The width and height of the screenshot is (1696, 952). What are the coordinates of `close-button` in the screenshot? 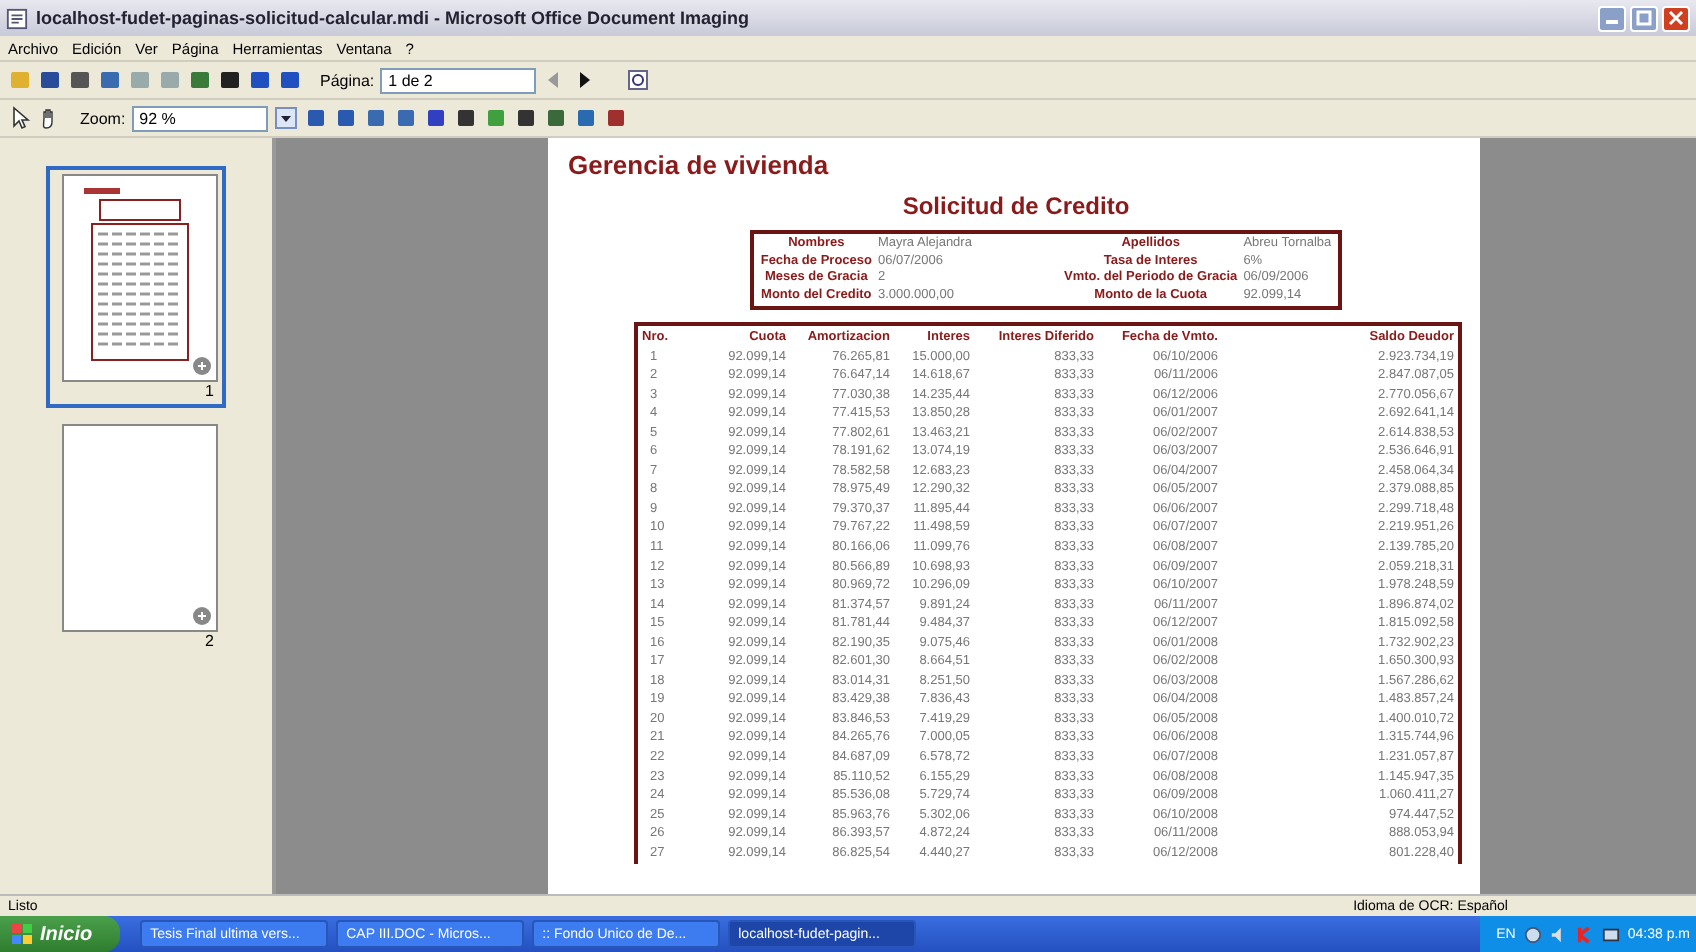 It's located at (1676, 18).